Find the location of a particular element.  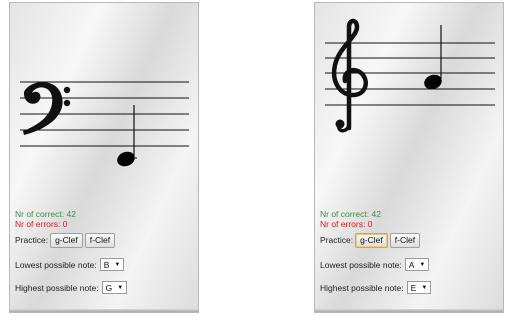

g-clef-icon is located at coordinates (349, 75).